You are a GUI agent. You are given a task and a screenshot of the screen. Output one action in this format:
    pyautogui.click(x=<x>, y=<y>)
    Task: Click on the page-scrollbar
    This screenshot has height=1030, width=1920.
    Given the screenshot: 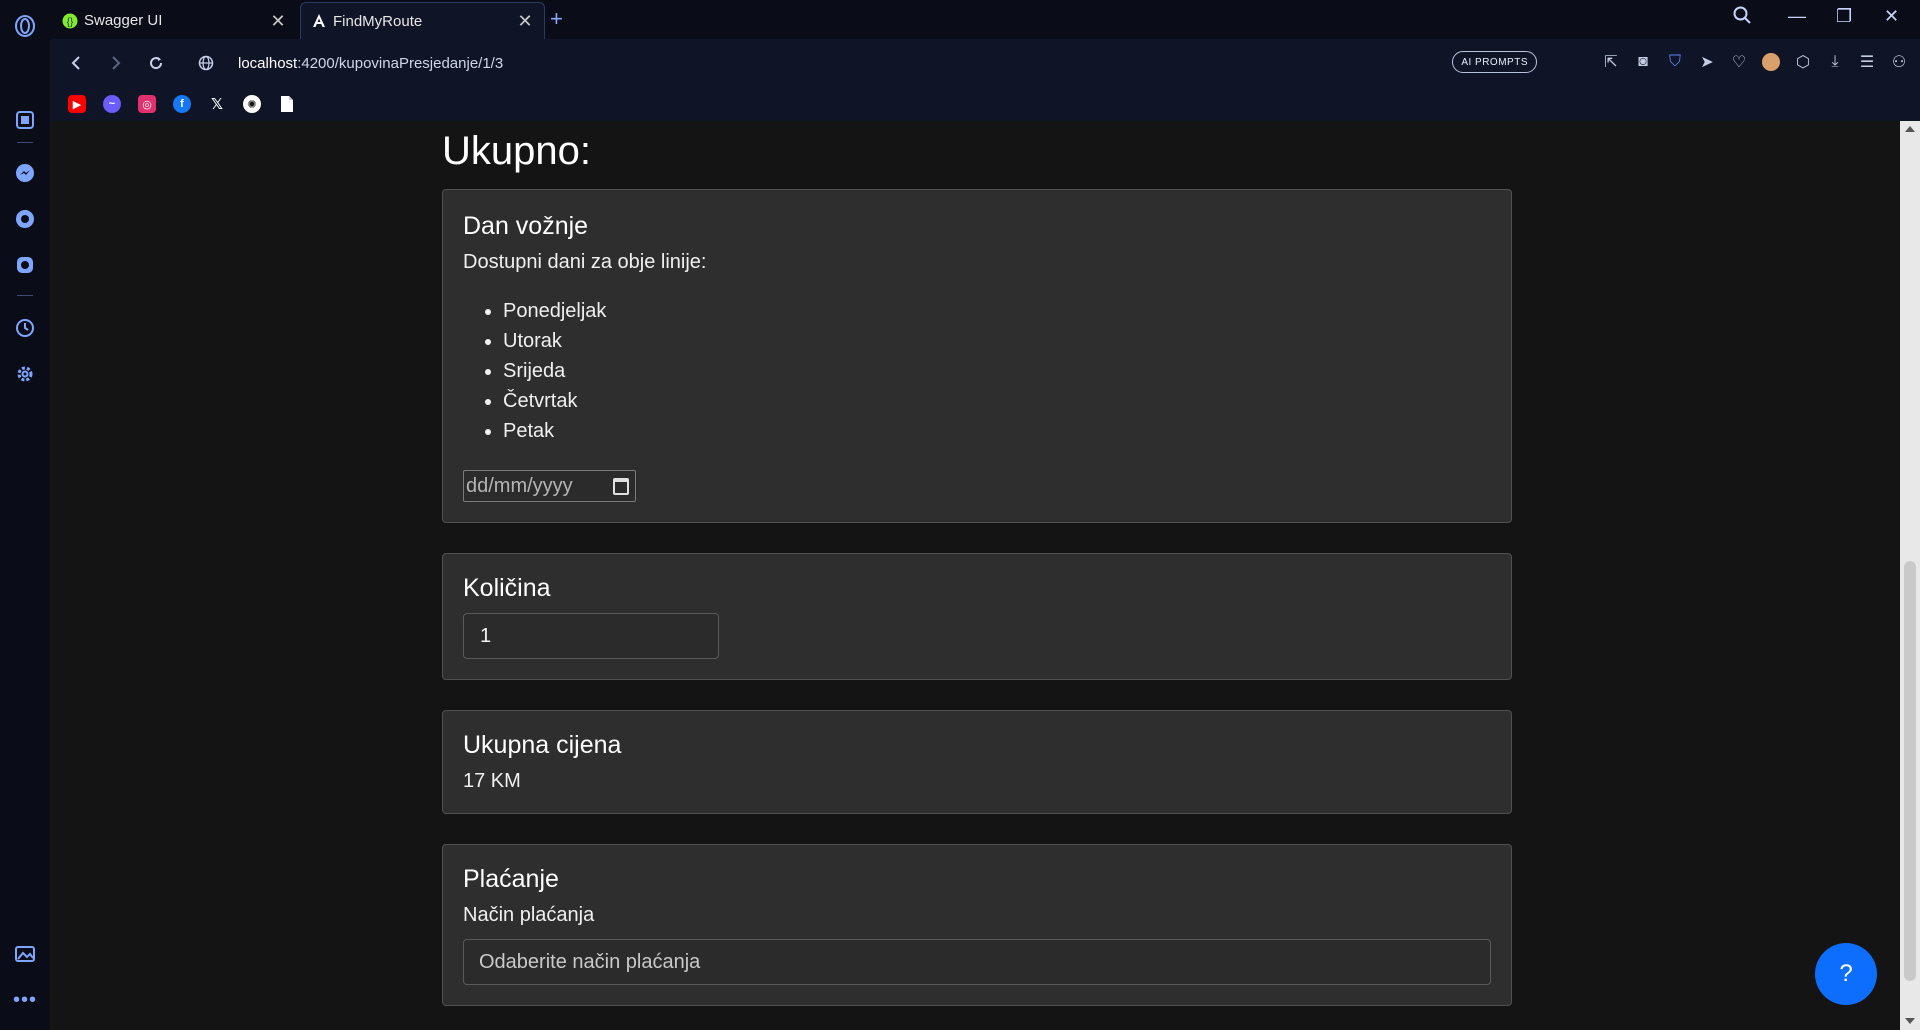 What is the action you would take?
    pyautogui.click(x=1910, y=575)
    